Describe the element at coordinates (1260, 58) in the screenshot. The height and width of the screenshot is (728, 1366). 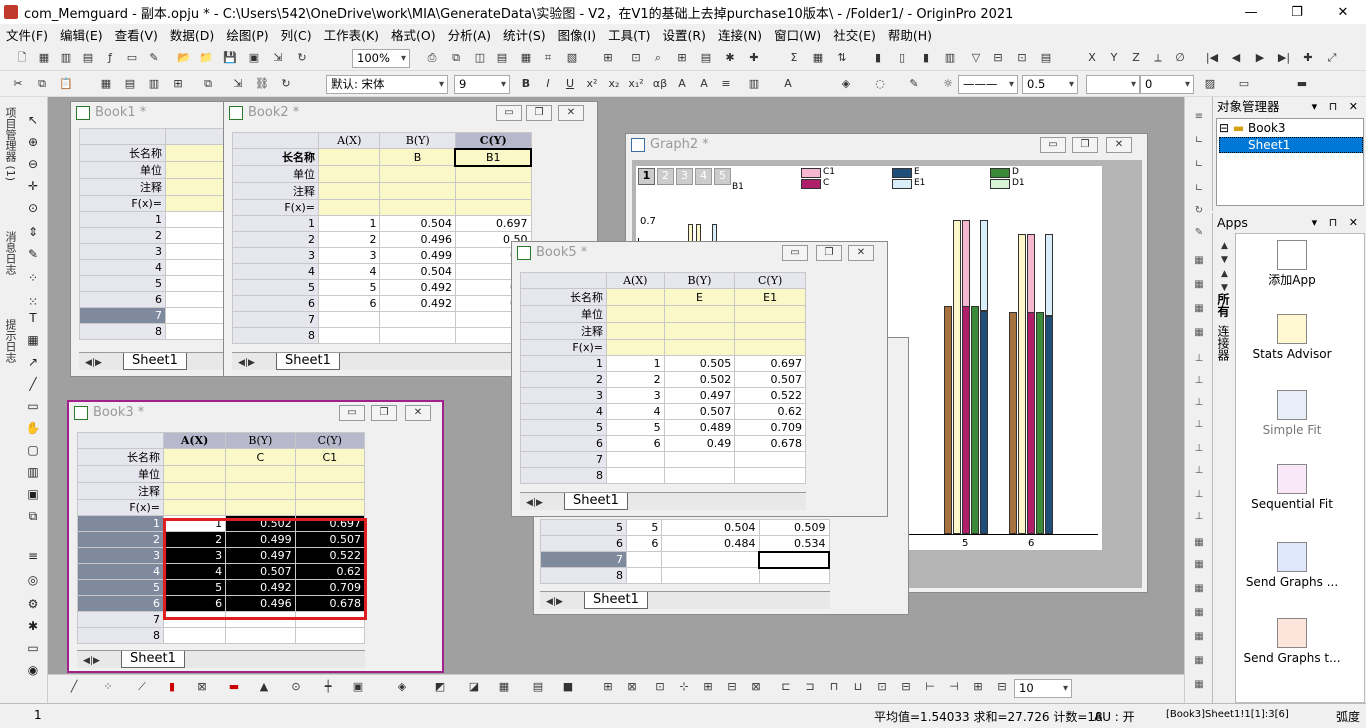
I see `next-icon: ▶` at that location.